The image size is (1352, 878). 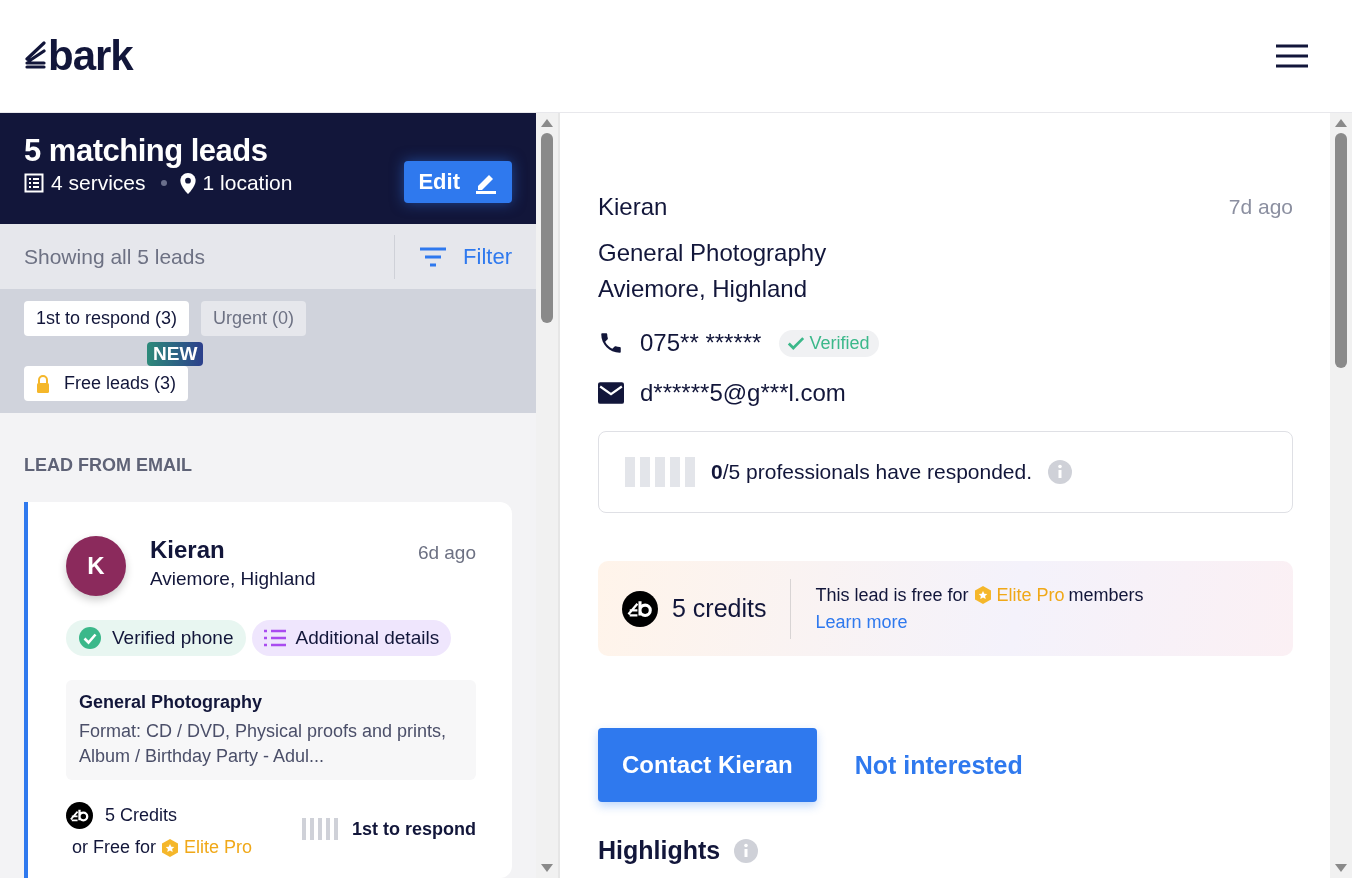 What do you see at coordinates (611, 393) in the screenshot?
I see `email-icon` at bounding box center [611, 393].